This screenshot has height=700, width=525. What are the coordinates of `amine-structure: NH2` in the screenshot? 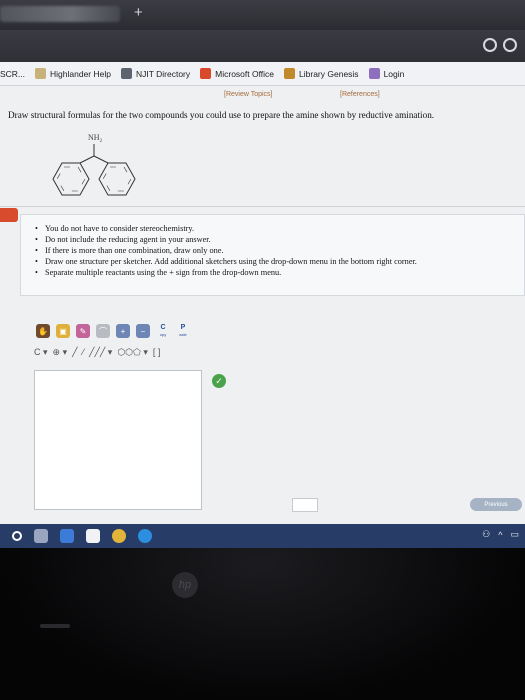 It's located at (94, 164).